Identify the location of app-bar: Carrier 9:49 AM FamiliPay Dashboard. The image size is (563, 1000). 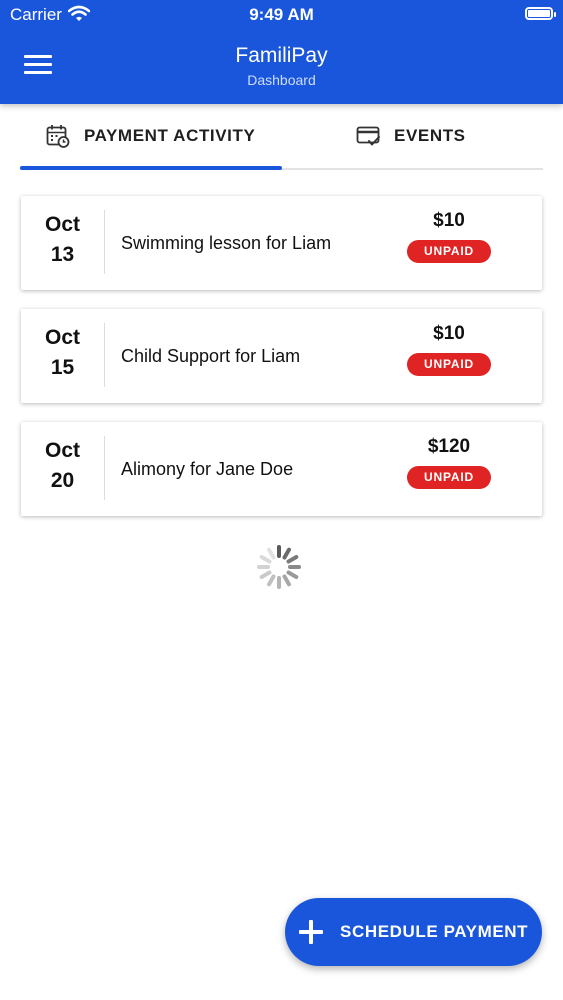
(281, 52).